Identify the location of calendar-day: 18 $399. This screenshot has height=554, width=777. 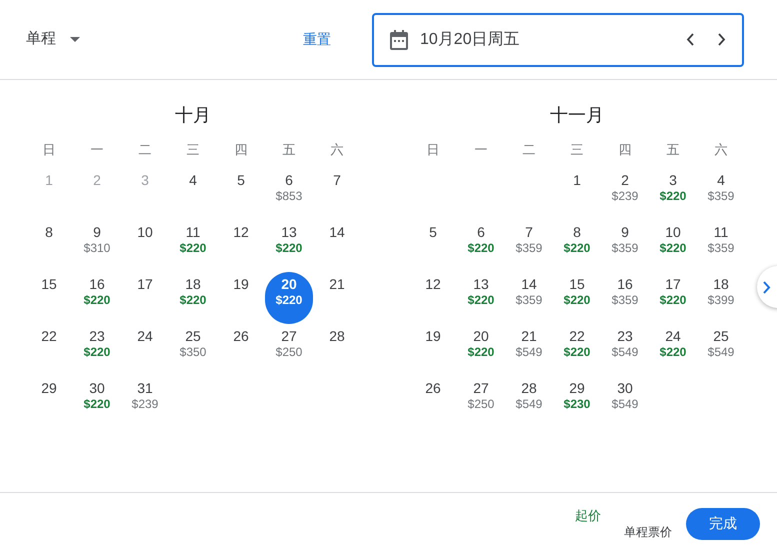
(721, 298).